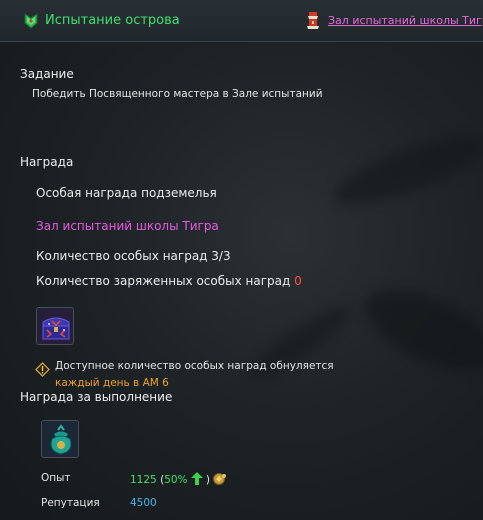 The image size is (483, 520). Describe the element at coordinates (96, 397) in the screenshot. I see `completion-heading: Награда за выполнение` at that location.